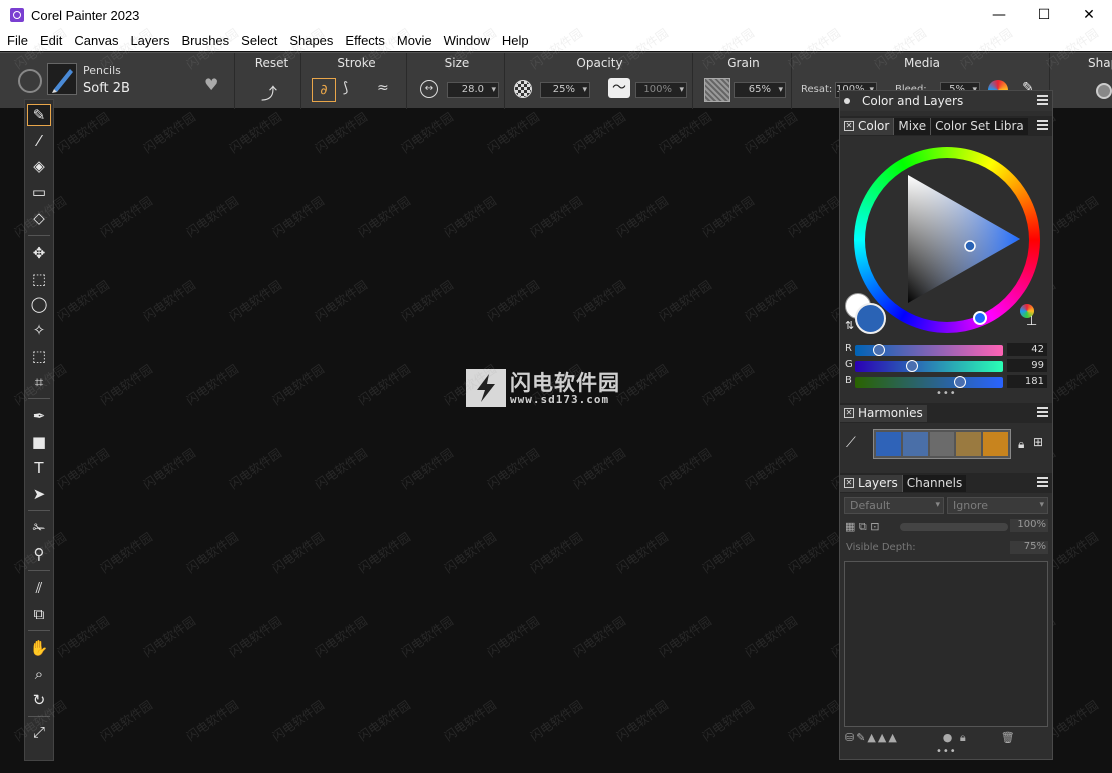 The height and width of the screenshot is (773, 1112). What do you see at coordinates (1027, 365) in the screenshot?
I see `slider-green-value: 99` at bounding box center [1027, 365].